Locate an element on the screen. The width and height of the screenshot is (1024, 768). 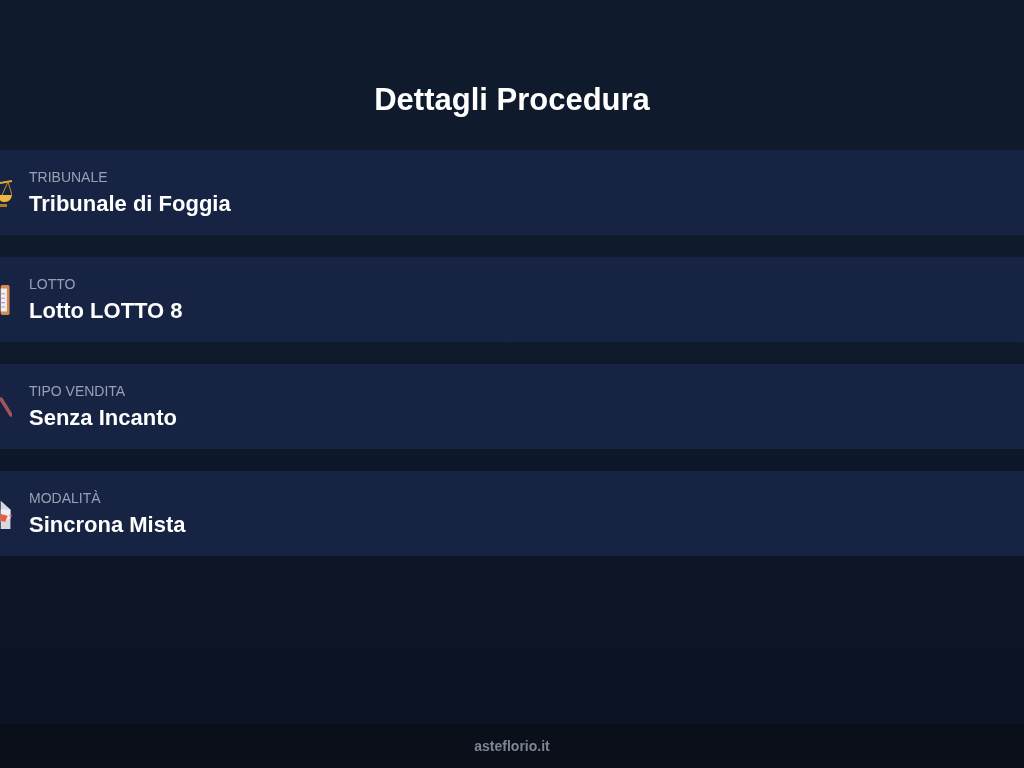
envelope-icon is located at coordinates (6, 513).